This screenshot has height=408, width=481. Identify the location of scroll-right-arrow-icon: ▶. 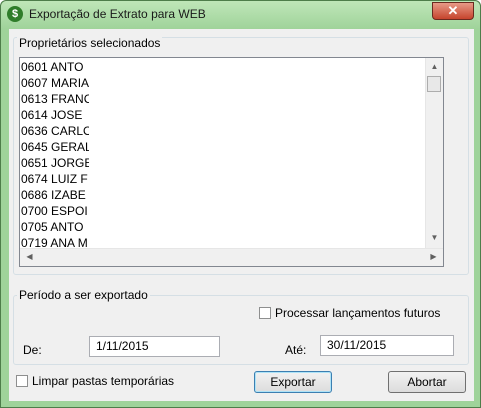
(433, 256).